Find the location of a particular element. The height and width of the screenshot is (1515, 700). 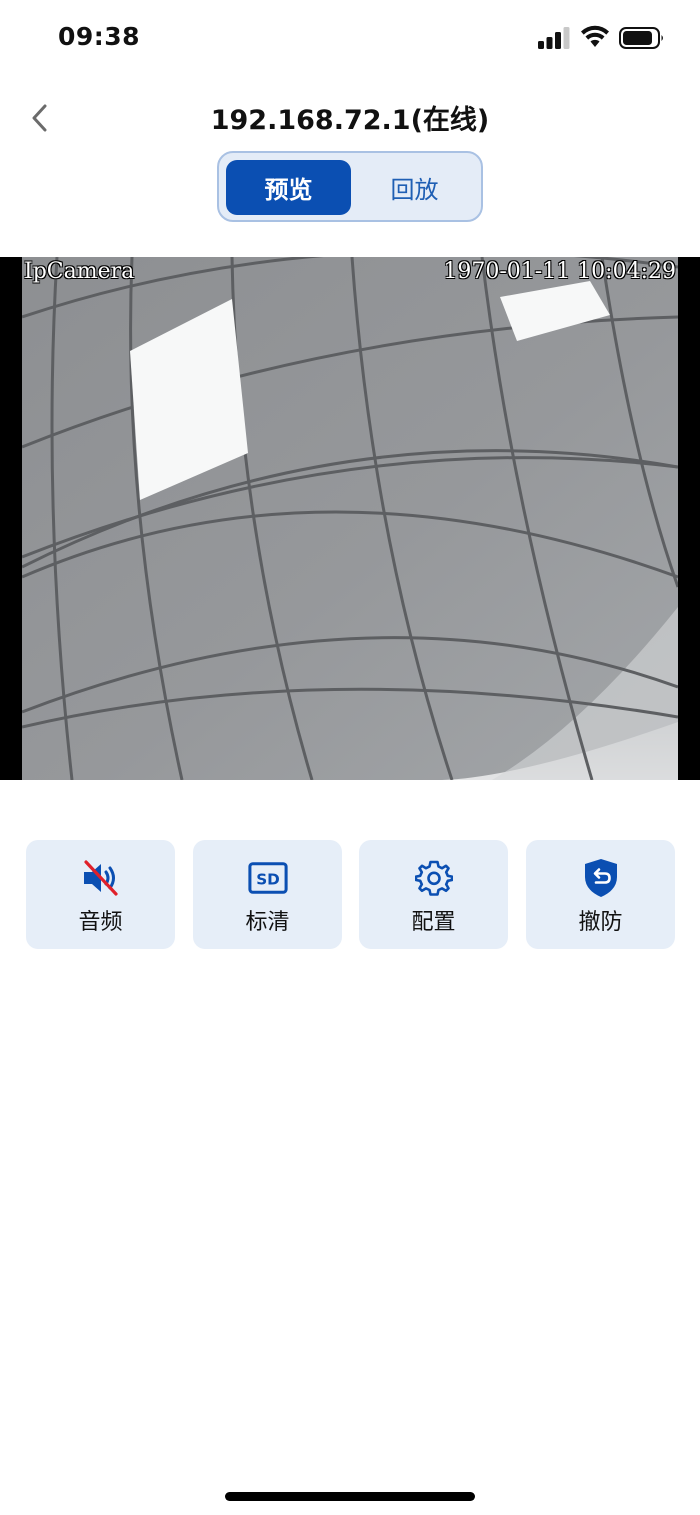

sd-quality-icon: SD is located at coordinates (267, 878).